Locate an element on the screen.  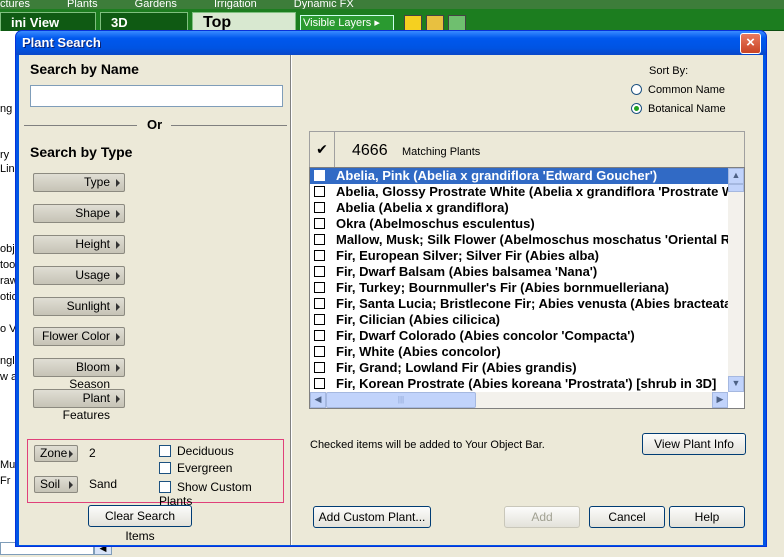
usage-button: Usage is located at coordinates (79, 275).